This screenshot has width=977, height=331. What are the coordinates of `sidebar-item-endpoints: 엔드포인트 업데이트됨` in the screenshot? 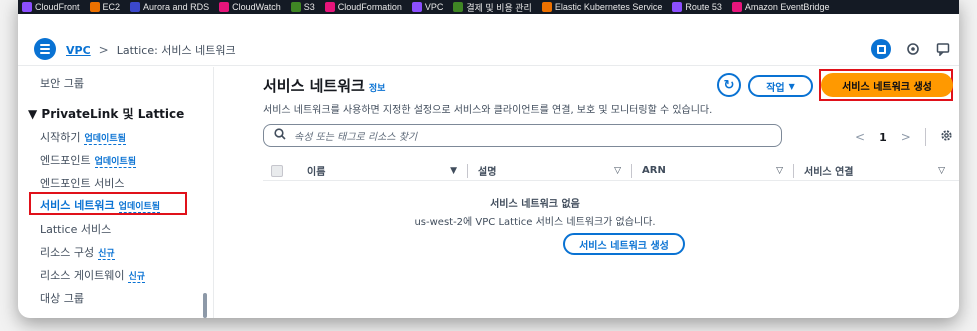 It's located at (88, 160).